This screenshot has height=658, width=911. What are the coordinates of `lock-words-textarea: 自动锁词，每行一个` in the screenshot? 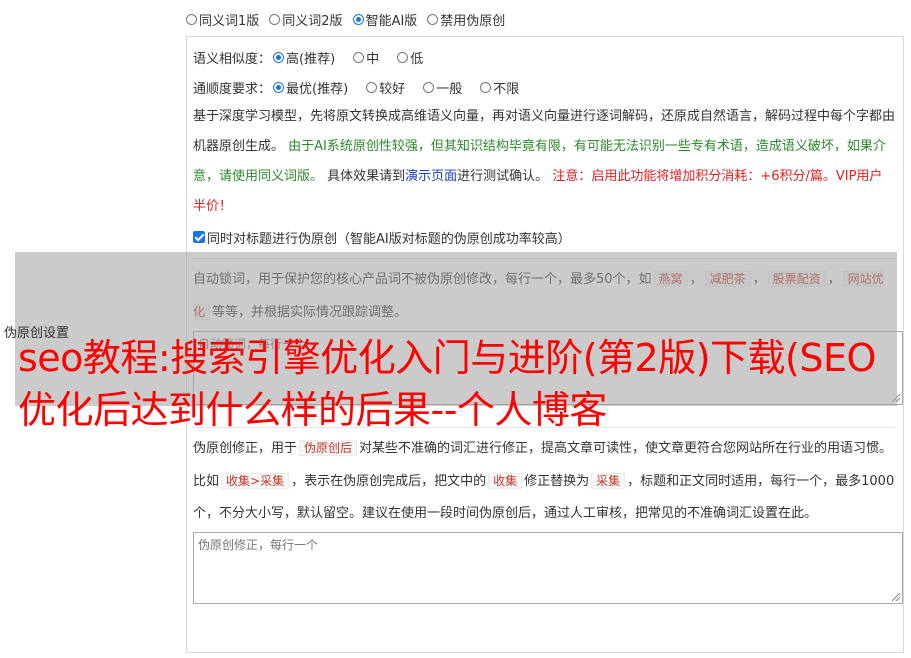 It's located at (548, 368).